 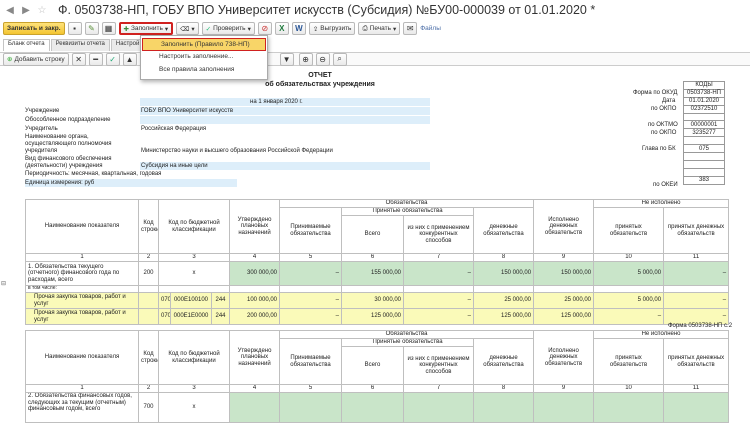 I want to click on no-edit-icon: ⊘, so click(x=264, y=28).